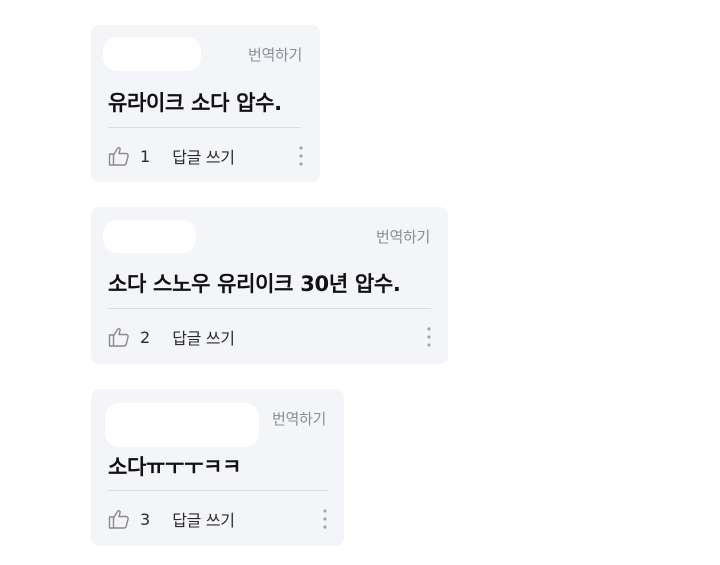  I want to click on comment-actions: 1 답글 쓰기, so click(171, 156).